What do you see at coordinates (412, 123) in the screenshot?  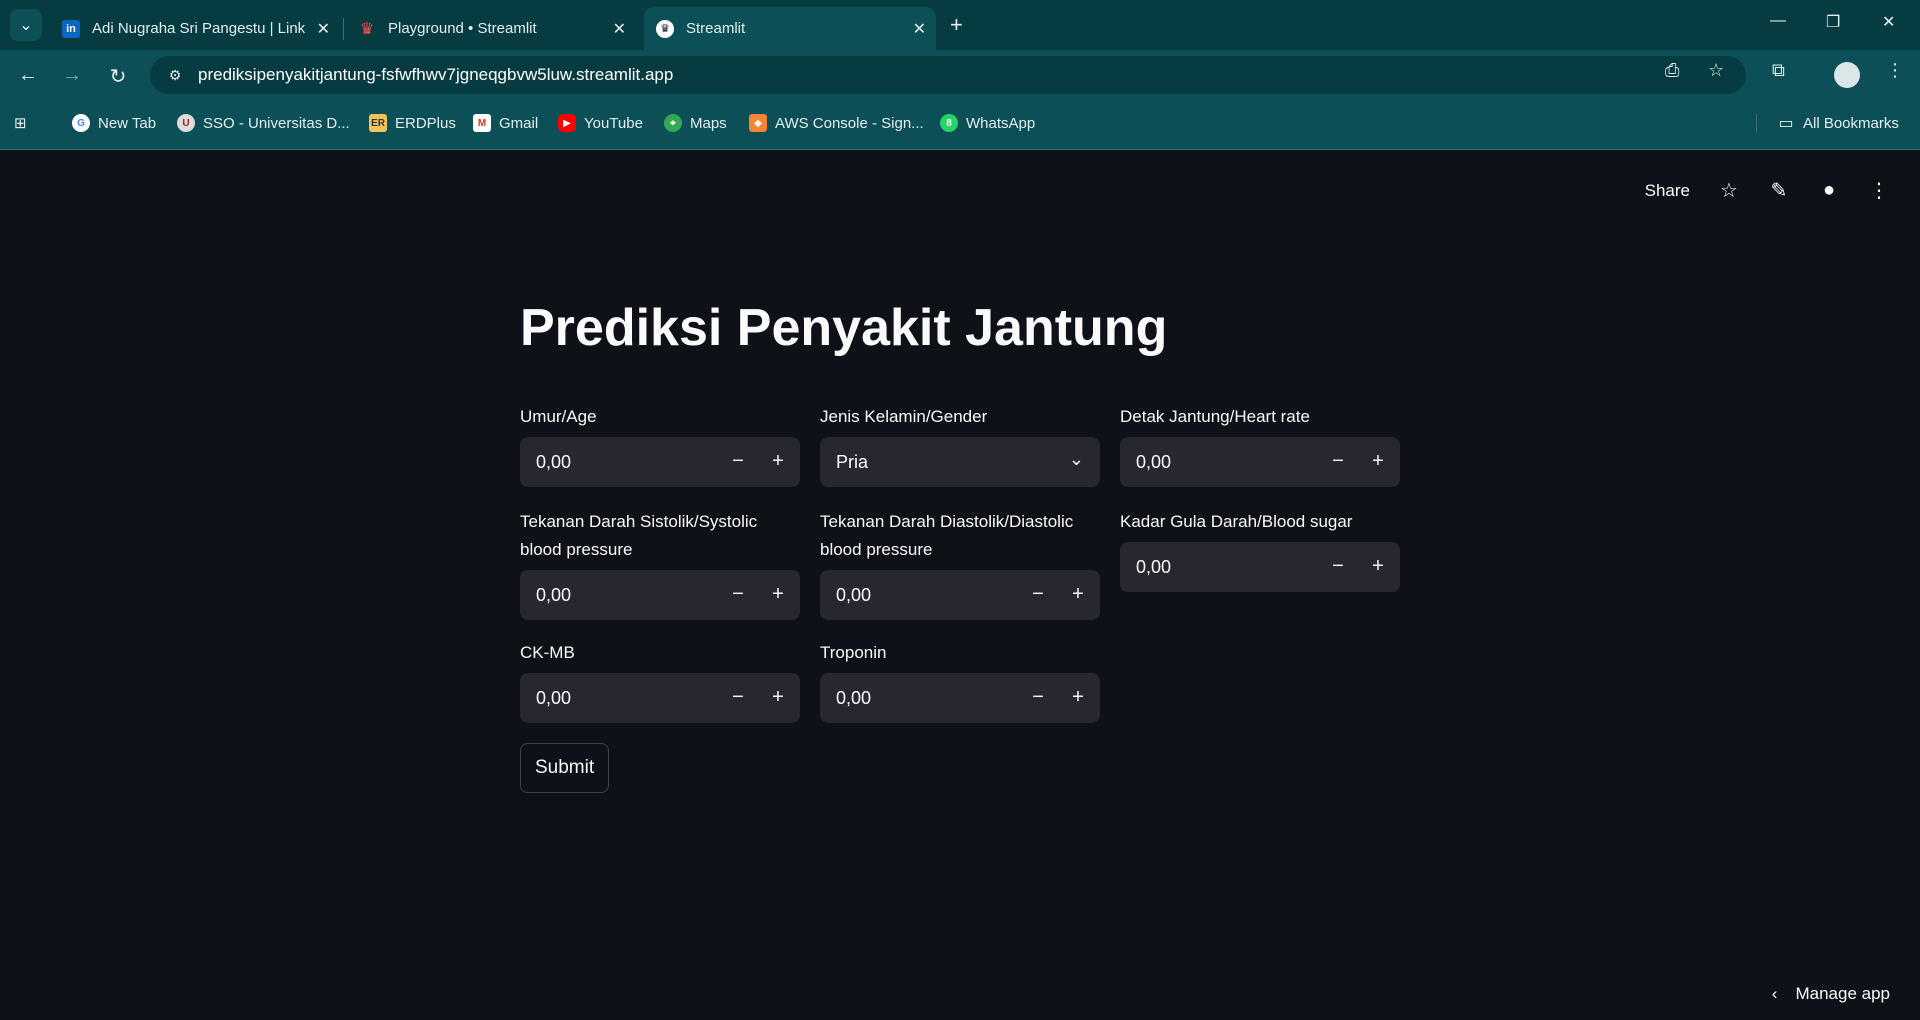 I see `bookmark-erdplus: ER ERDPlus` at bounding box center [412, 123].